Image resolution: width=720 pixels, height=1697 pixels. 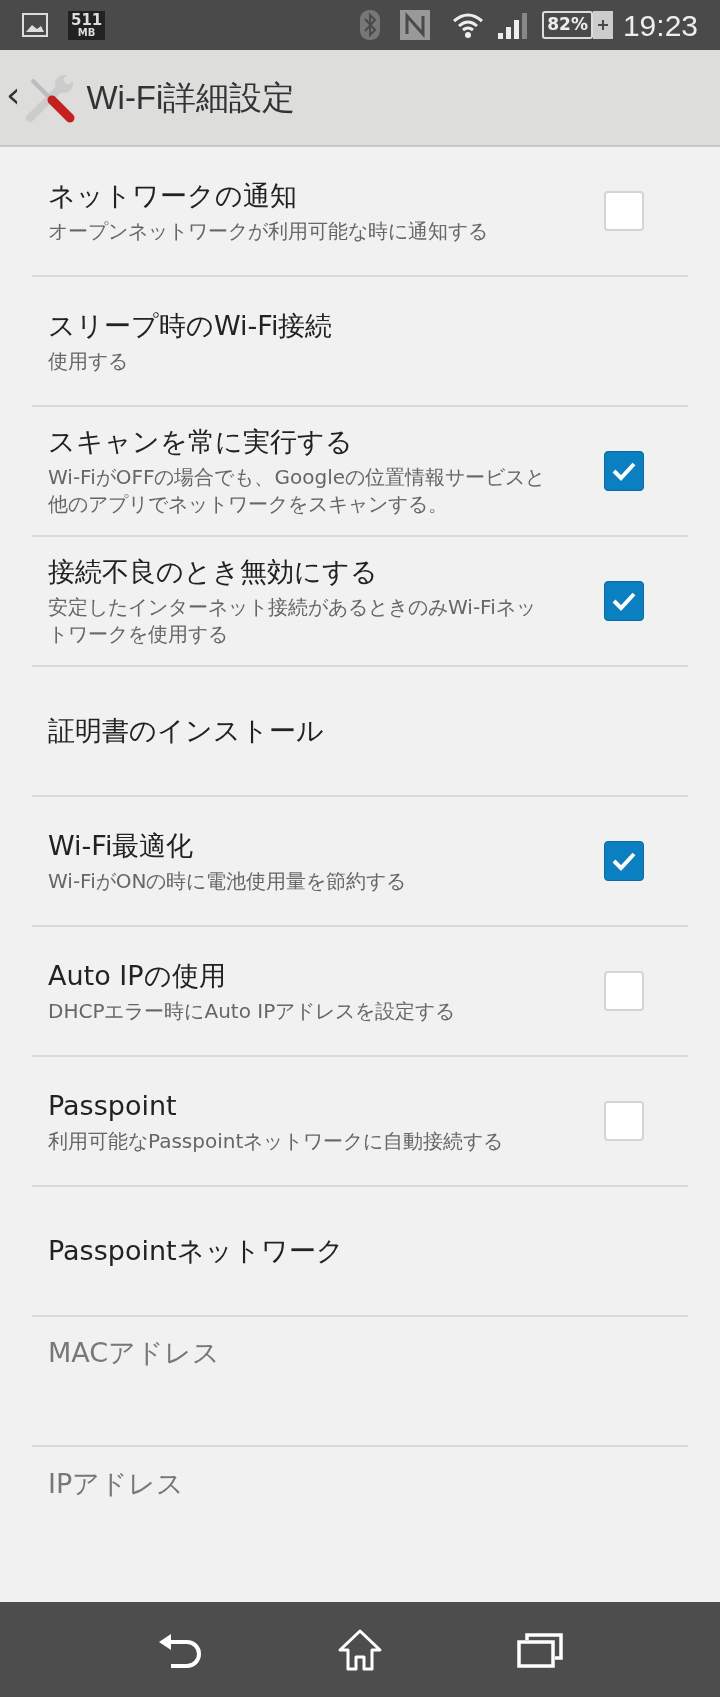 What do you see at coordinates (346, 731) in the screenshot?
I see `setting-title: 証明書のインストール` at bounding box center [346, 731].